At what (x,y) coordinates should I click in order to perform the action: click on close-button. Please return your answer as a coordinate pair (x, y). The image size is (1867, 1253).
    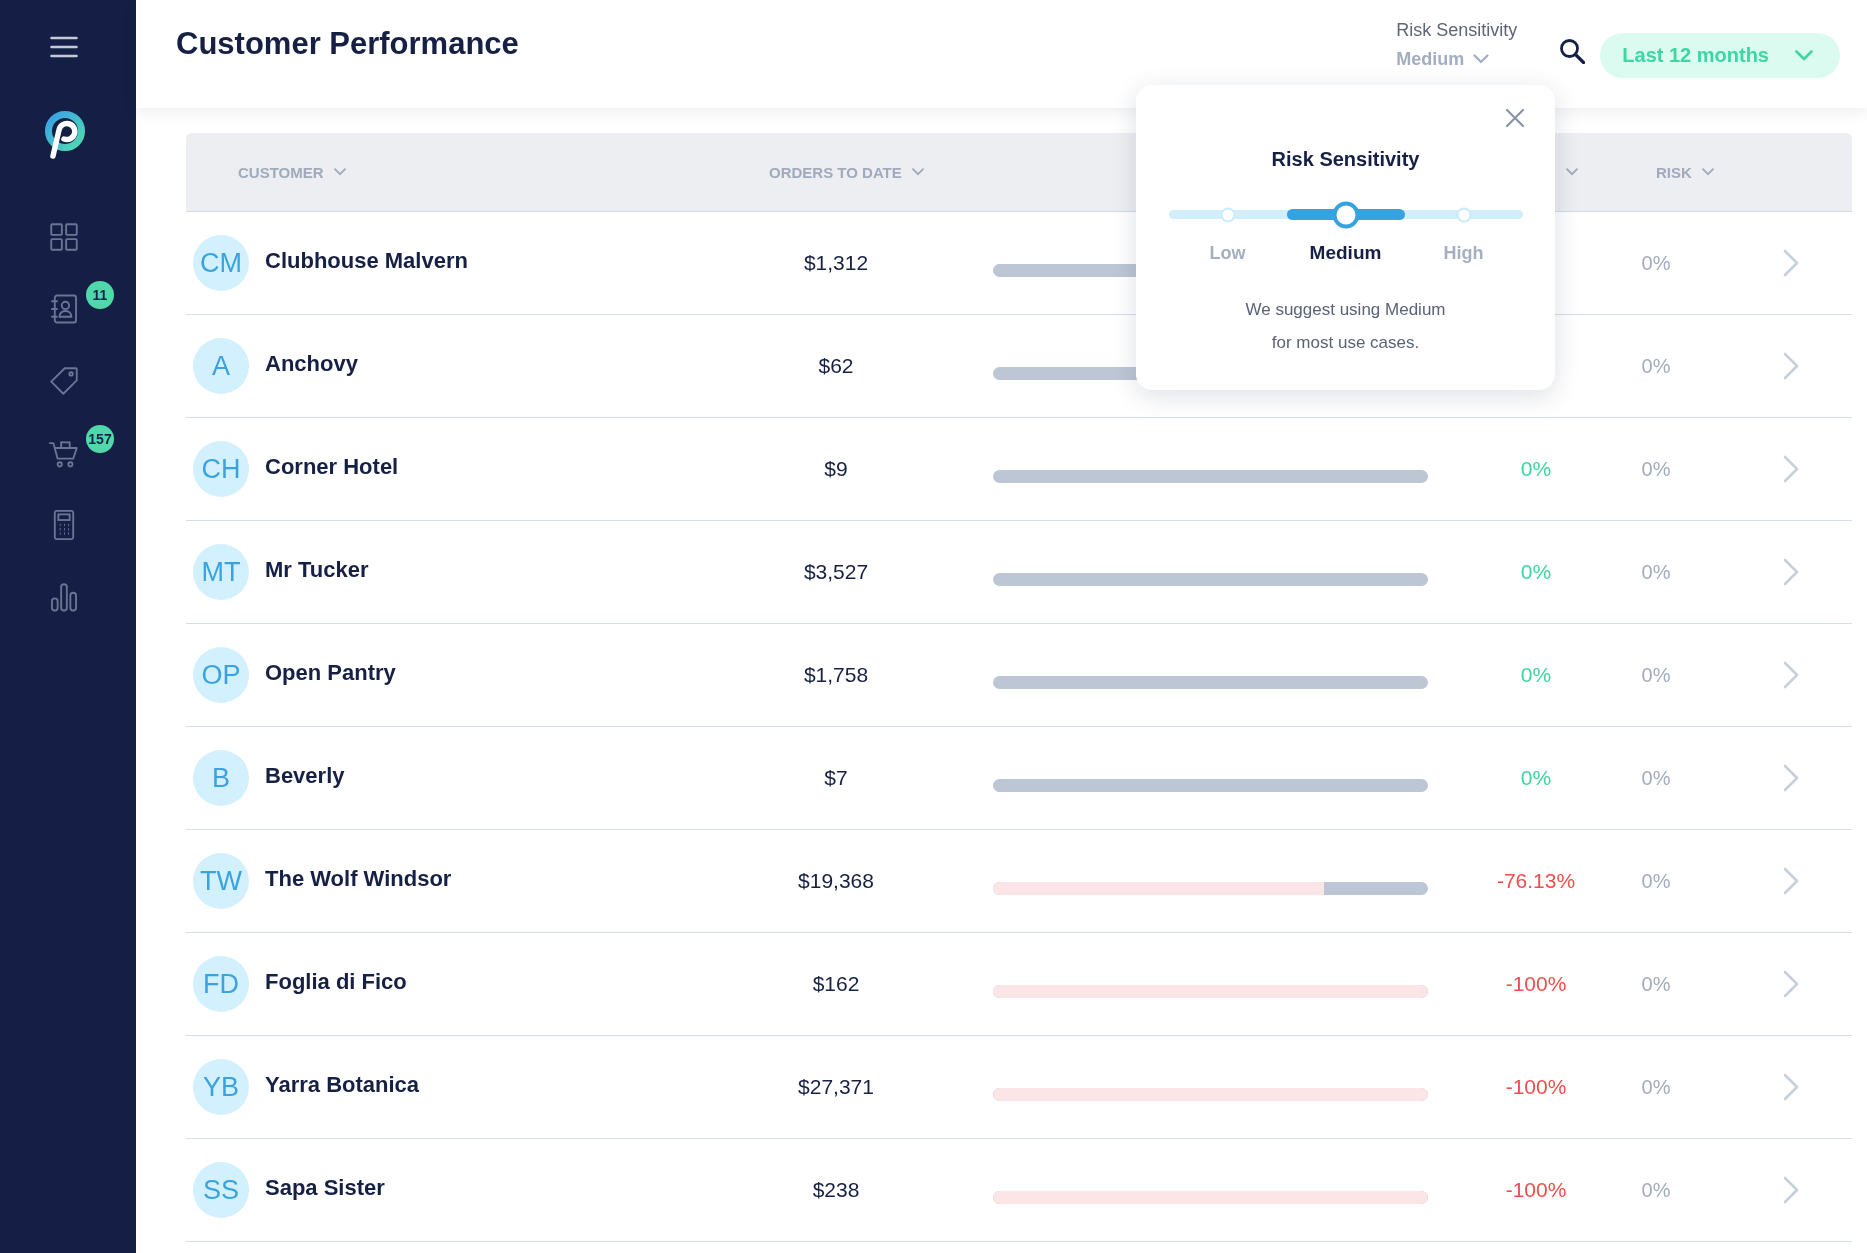
    Looking at the image, I should click on (1515, 118).